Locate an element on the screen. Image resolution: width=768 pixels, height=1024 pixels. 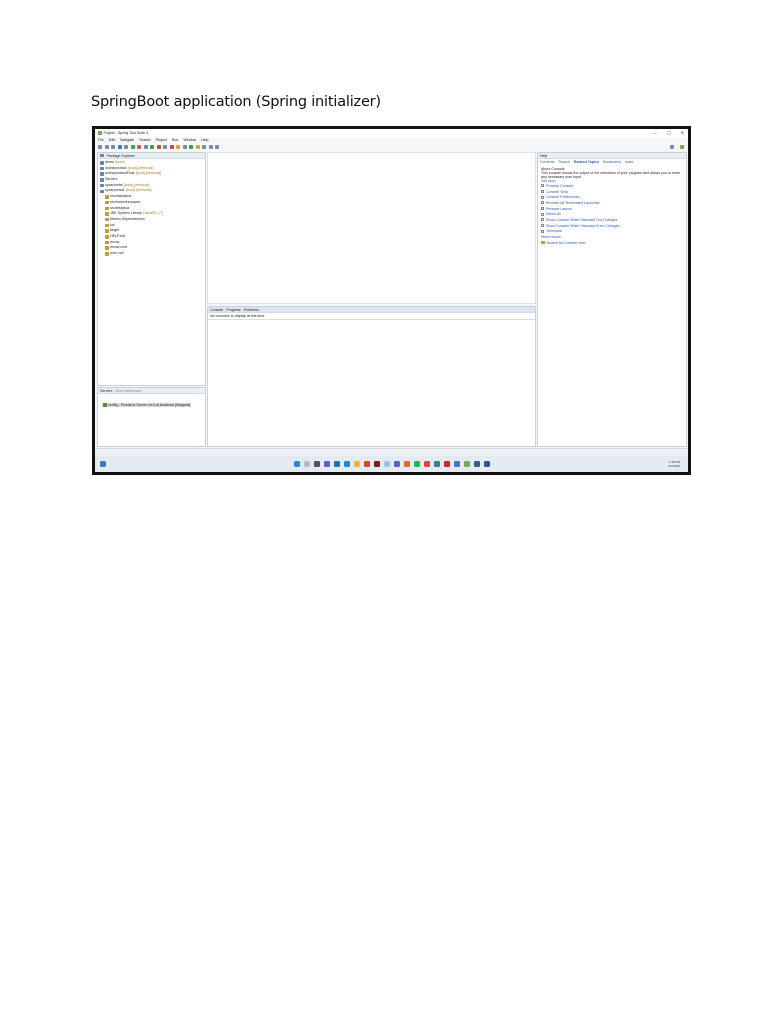
tree-item-label: pom.xml is located at coordinates (117, 253).